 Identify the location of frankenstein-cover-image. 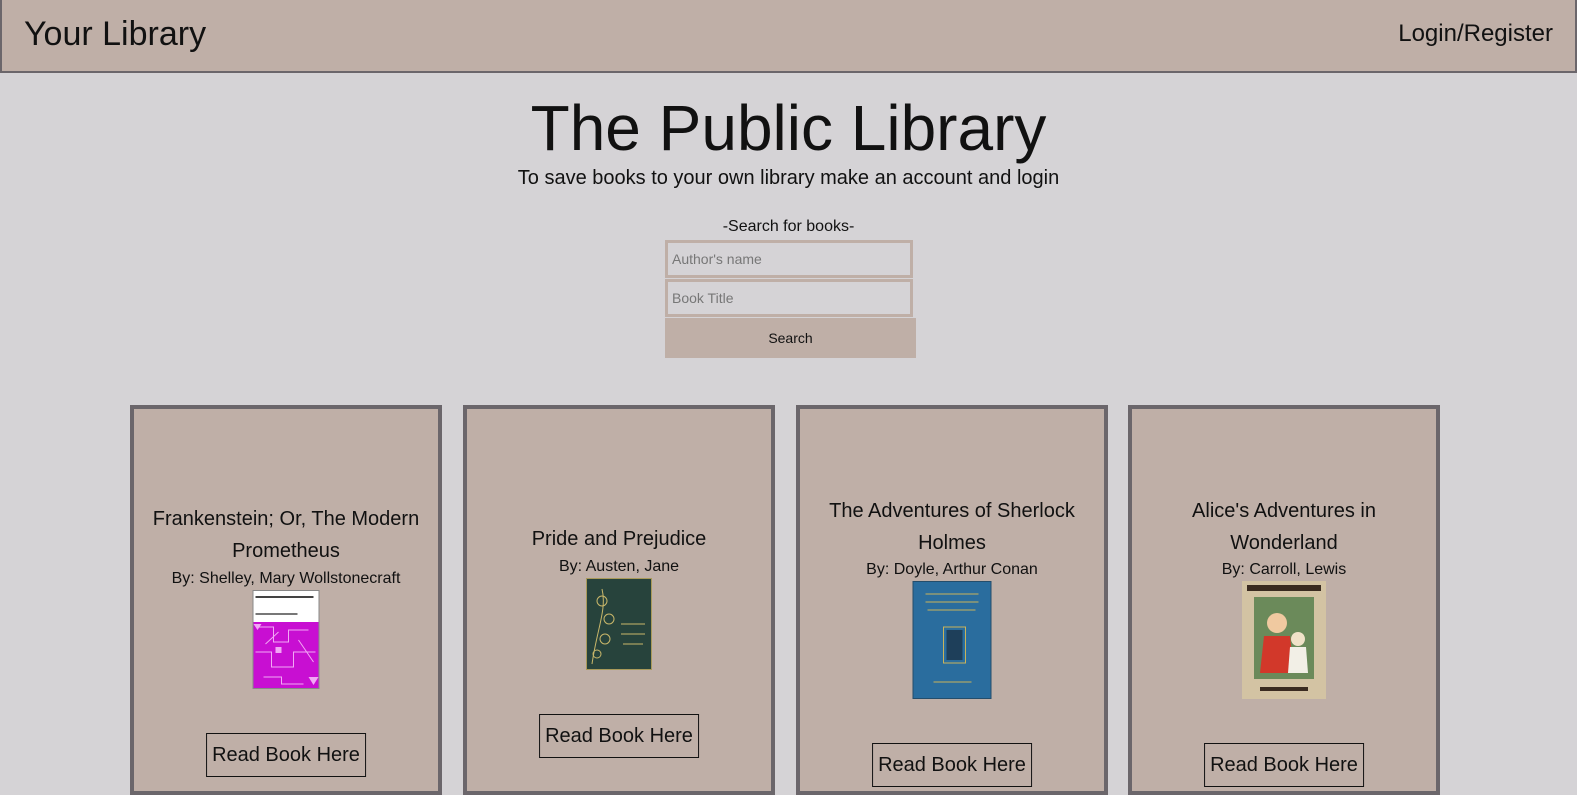
(286, 639).